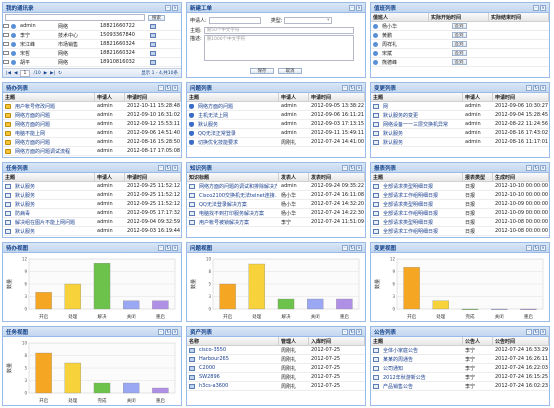 Image resolution: width=554 pixels, height=408 pixels. I want to click on next-page-icon: ▶, so click(45, 73).